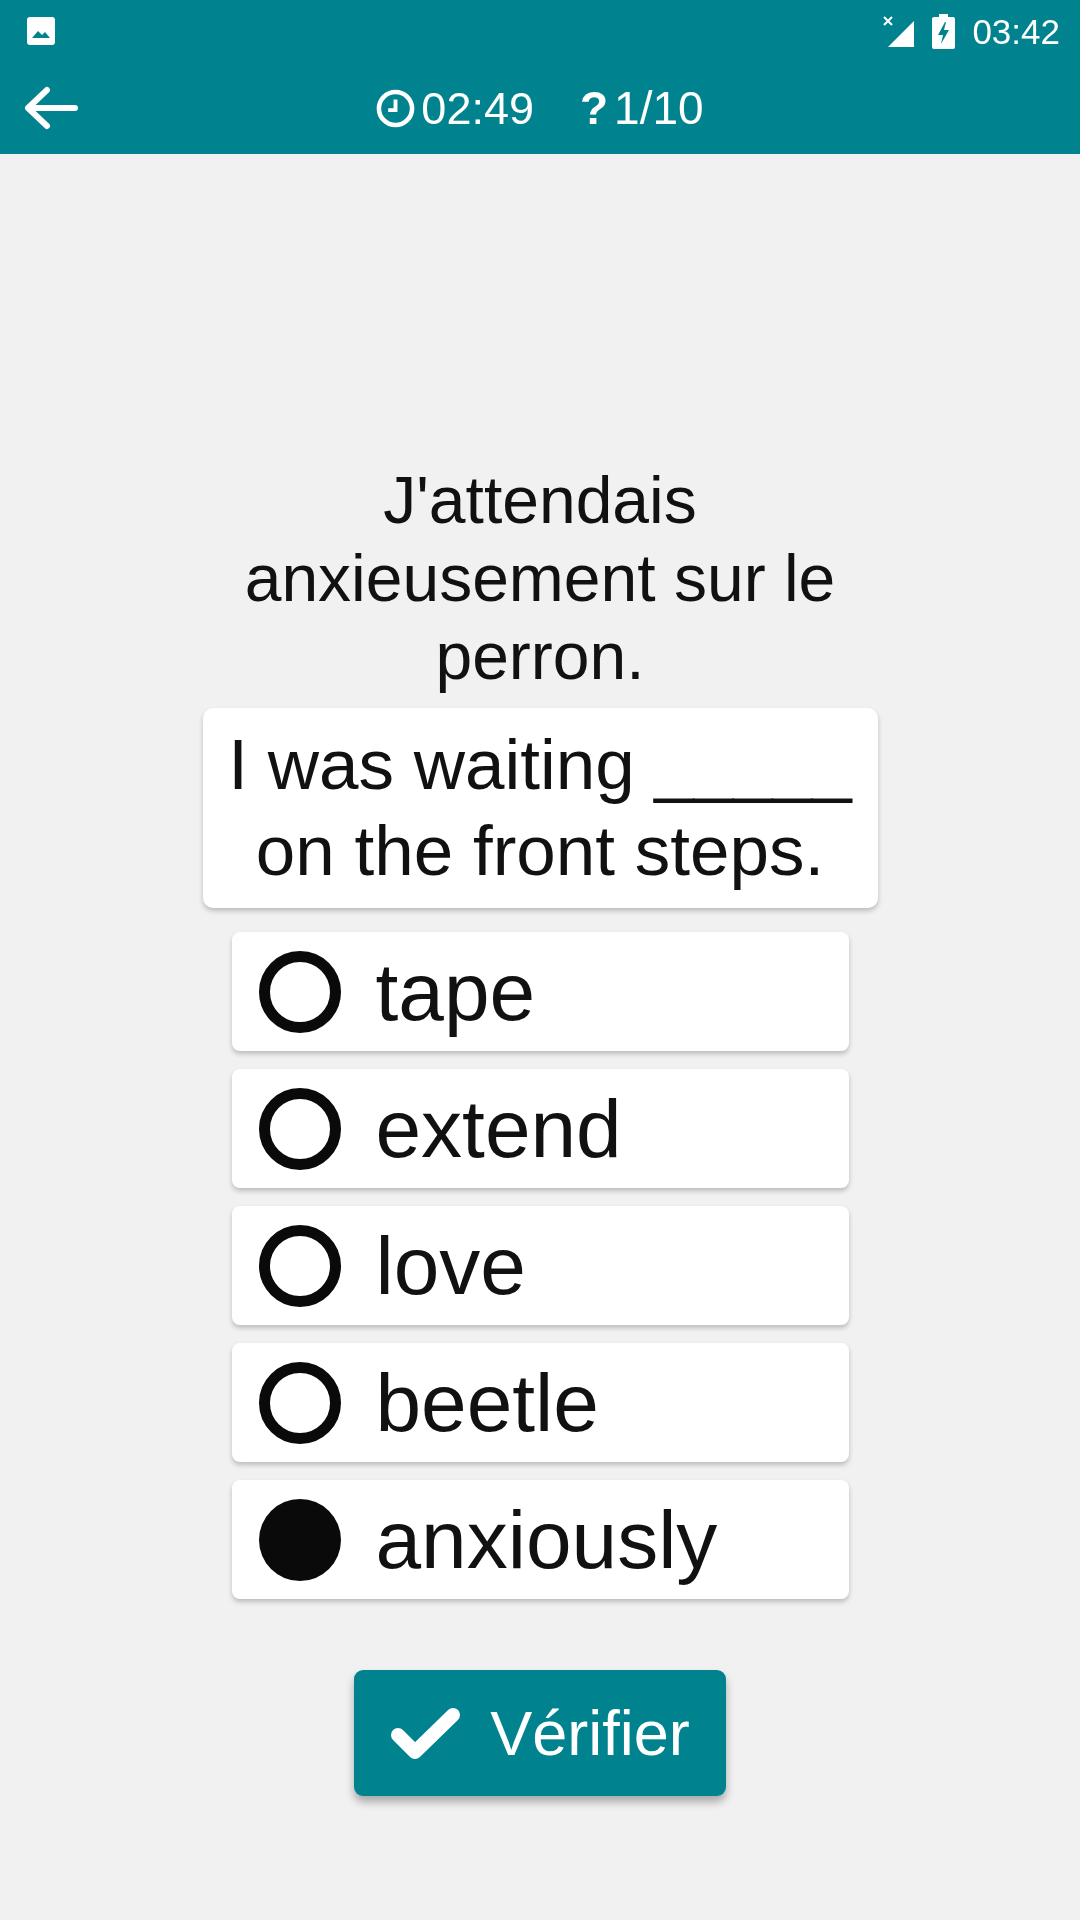 The width and height of the screenshot is (1080, 1920). What do you see at coordinates (540, 1402) in the screenshot?
I see `answer-option: beetle` at bounding box center [540, 1402].